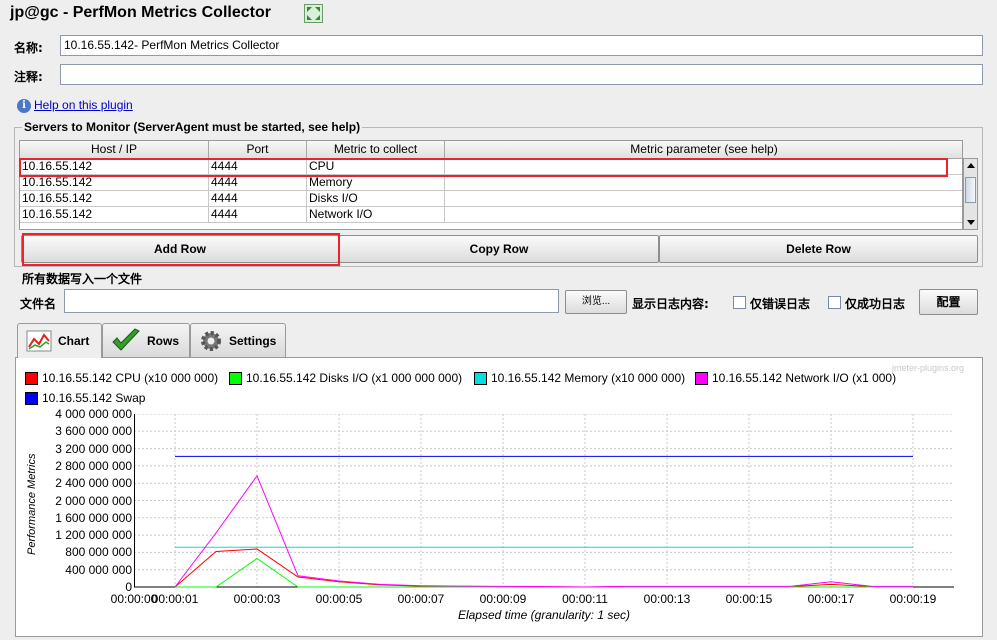 This screenshot has height=640, width=997. What do you see at coordinates (93, 500) in the screenshot?
I see `y-tick-label: 2 000 000 000` at bounding box center [93, 500].